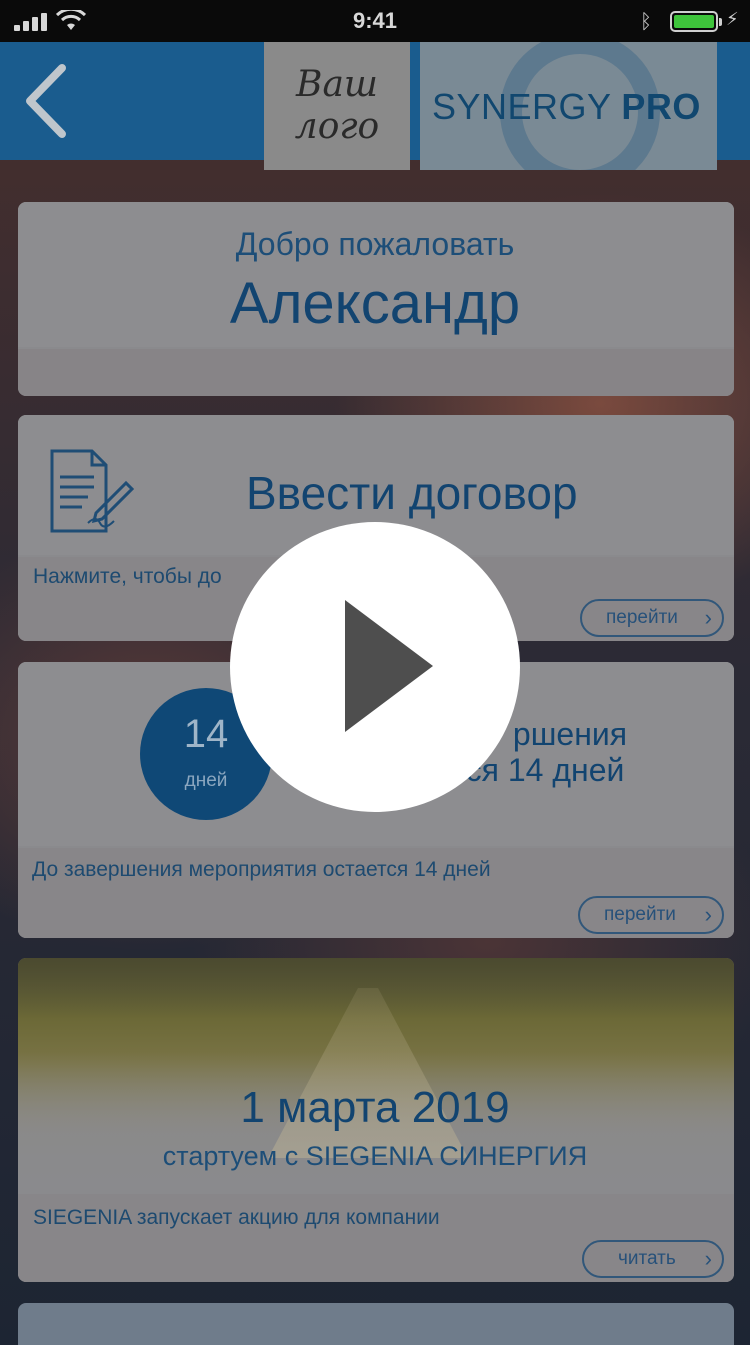  I want to click on news-title: стартуем с SIEGENIA СИНЕРГИЯ, so click(375, 1156).